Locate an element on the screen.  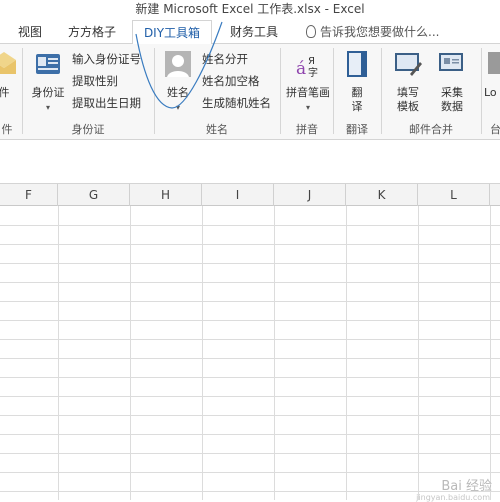
input-id-number-button: 输入身份证号 is located at coordinates (106, 59).